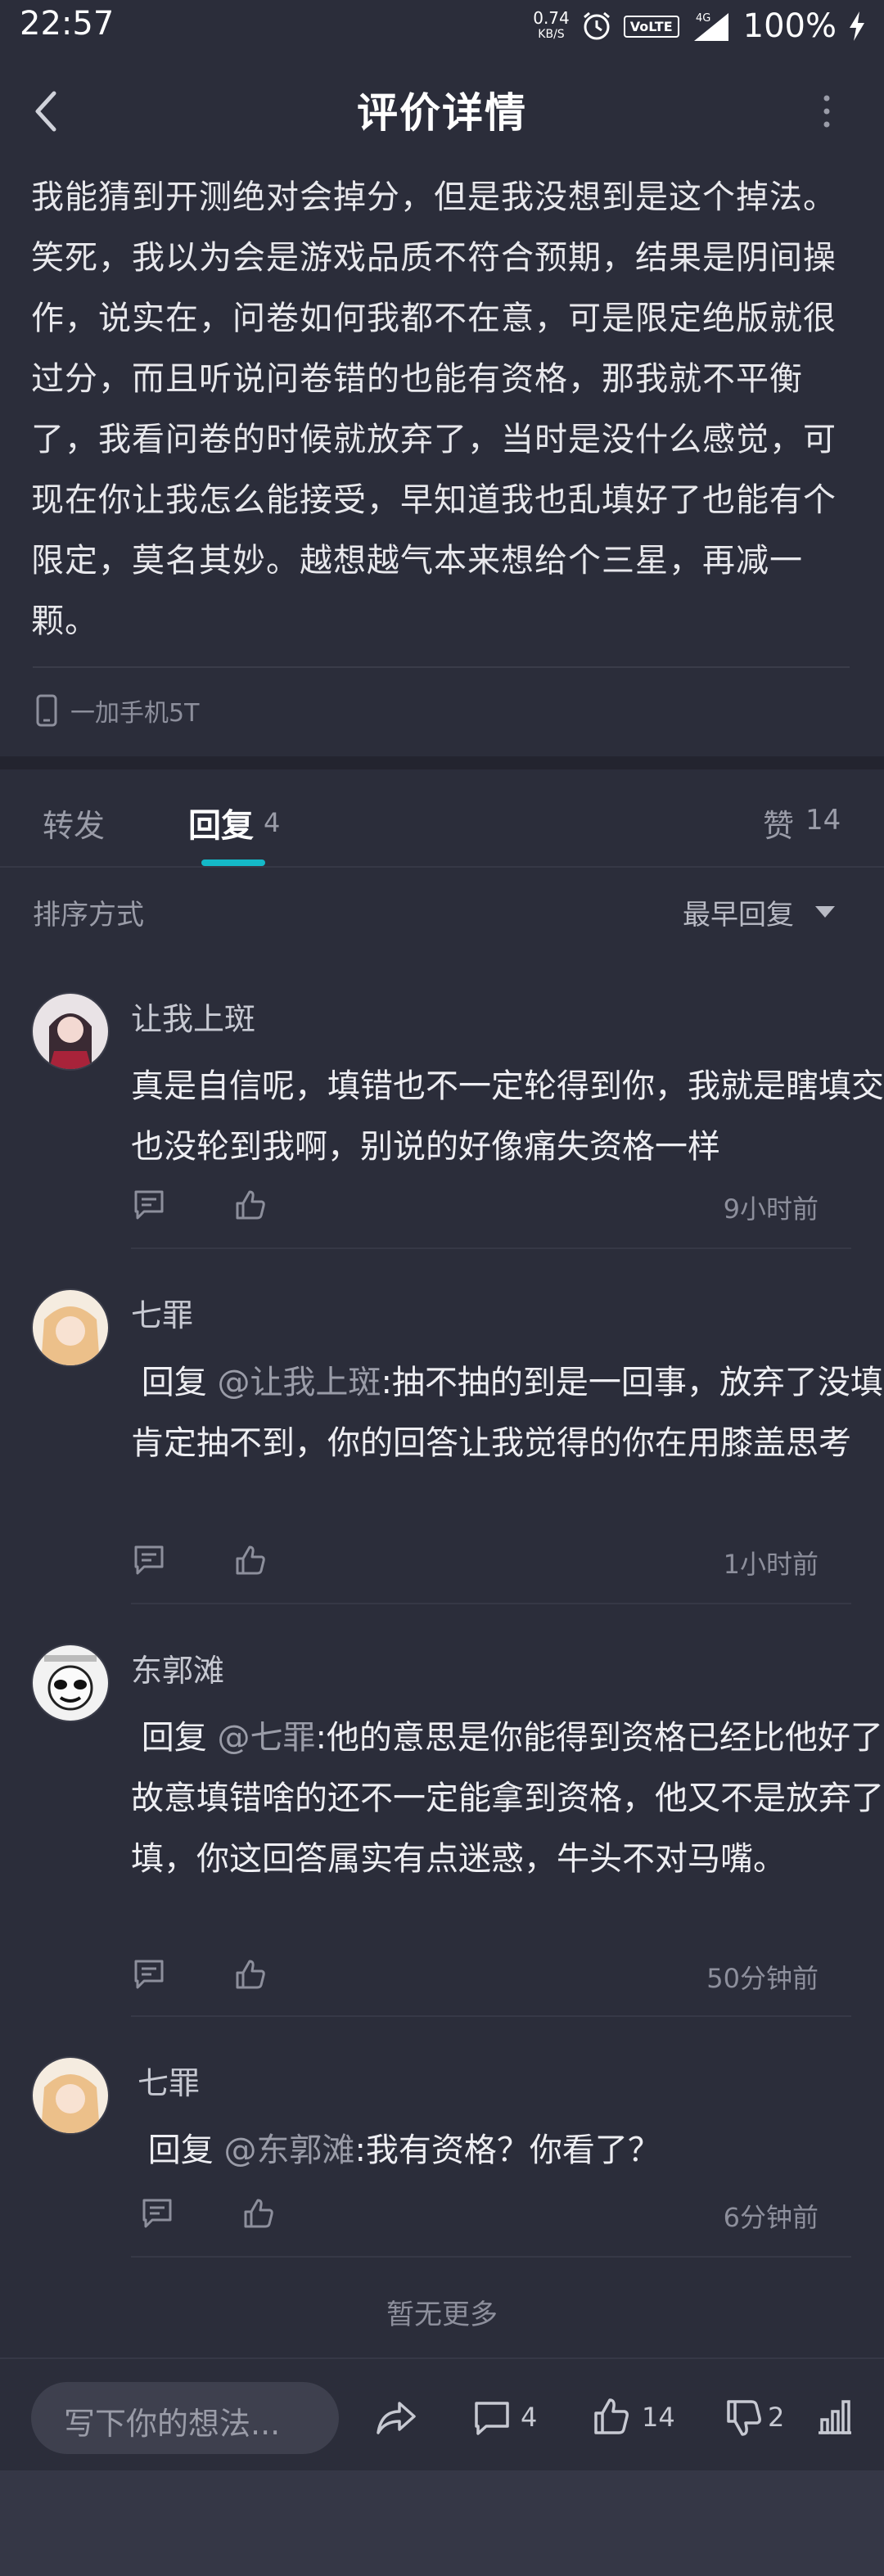 The width and height of the screenshot is (884, 2576). What do you see at coordinates (552, 24) in the screenshot?
I see `network-speed: 0.74 KB/S` at bounding box center [552, 24].